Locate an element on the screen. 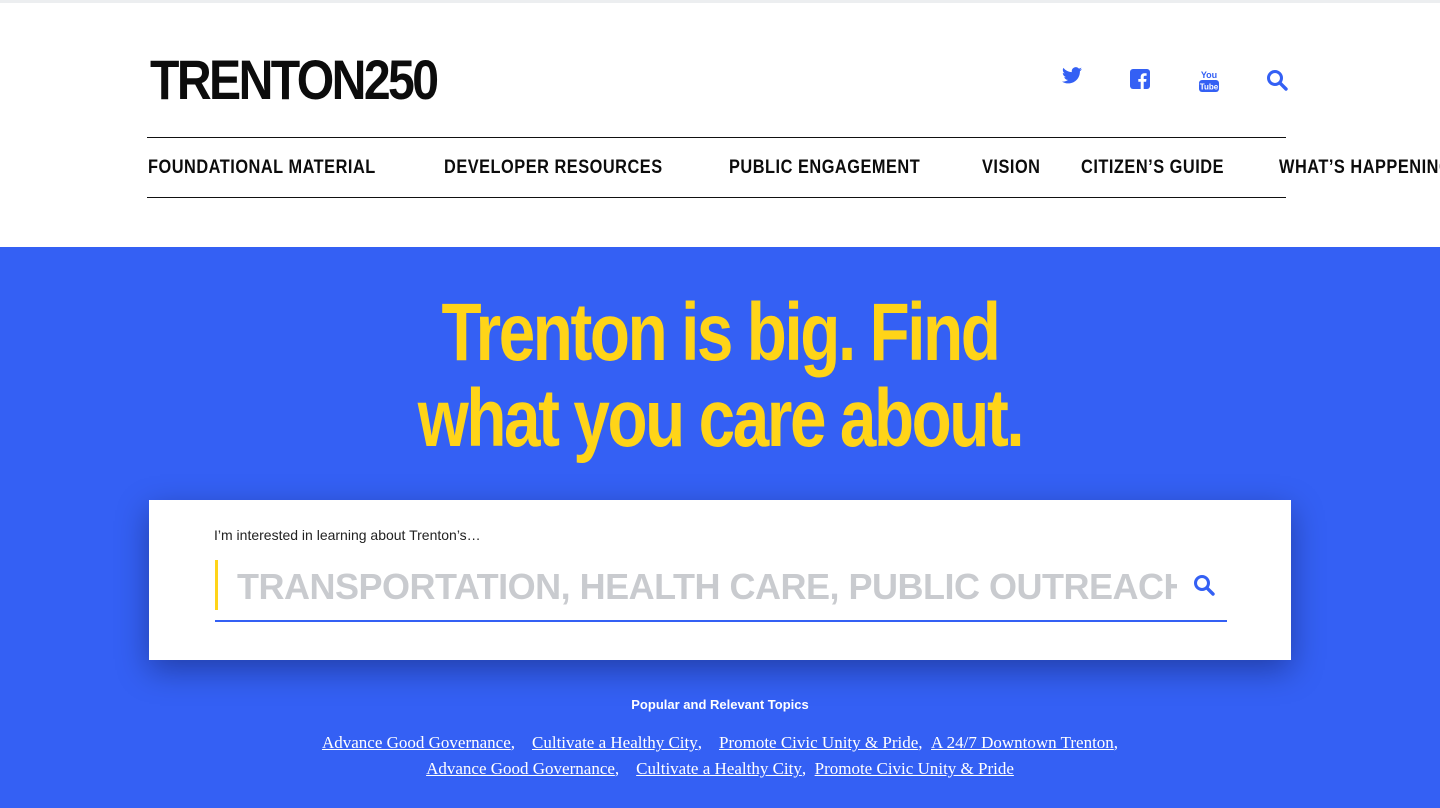 Image resolution: width=1440 pixels, height=808 pixels. twitter-icon is located at coordinates (1072, 78).